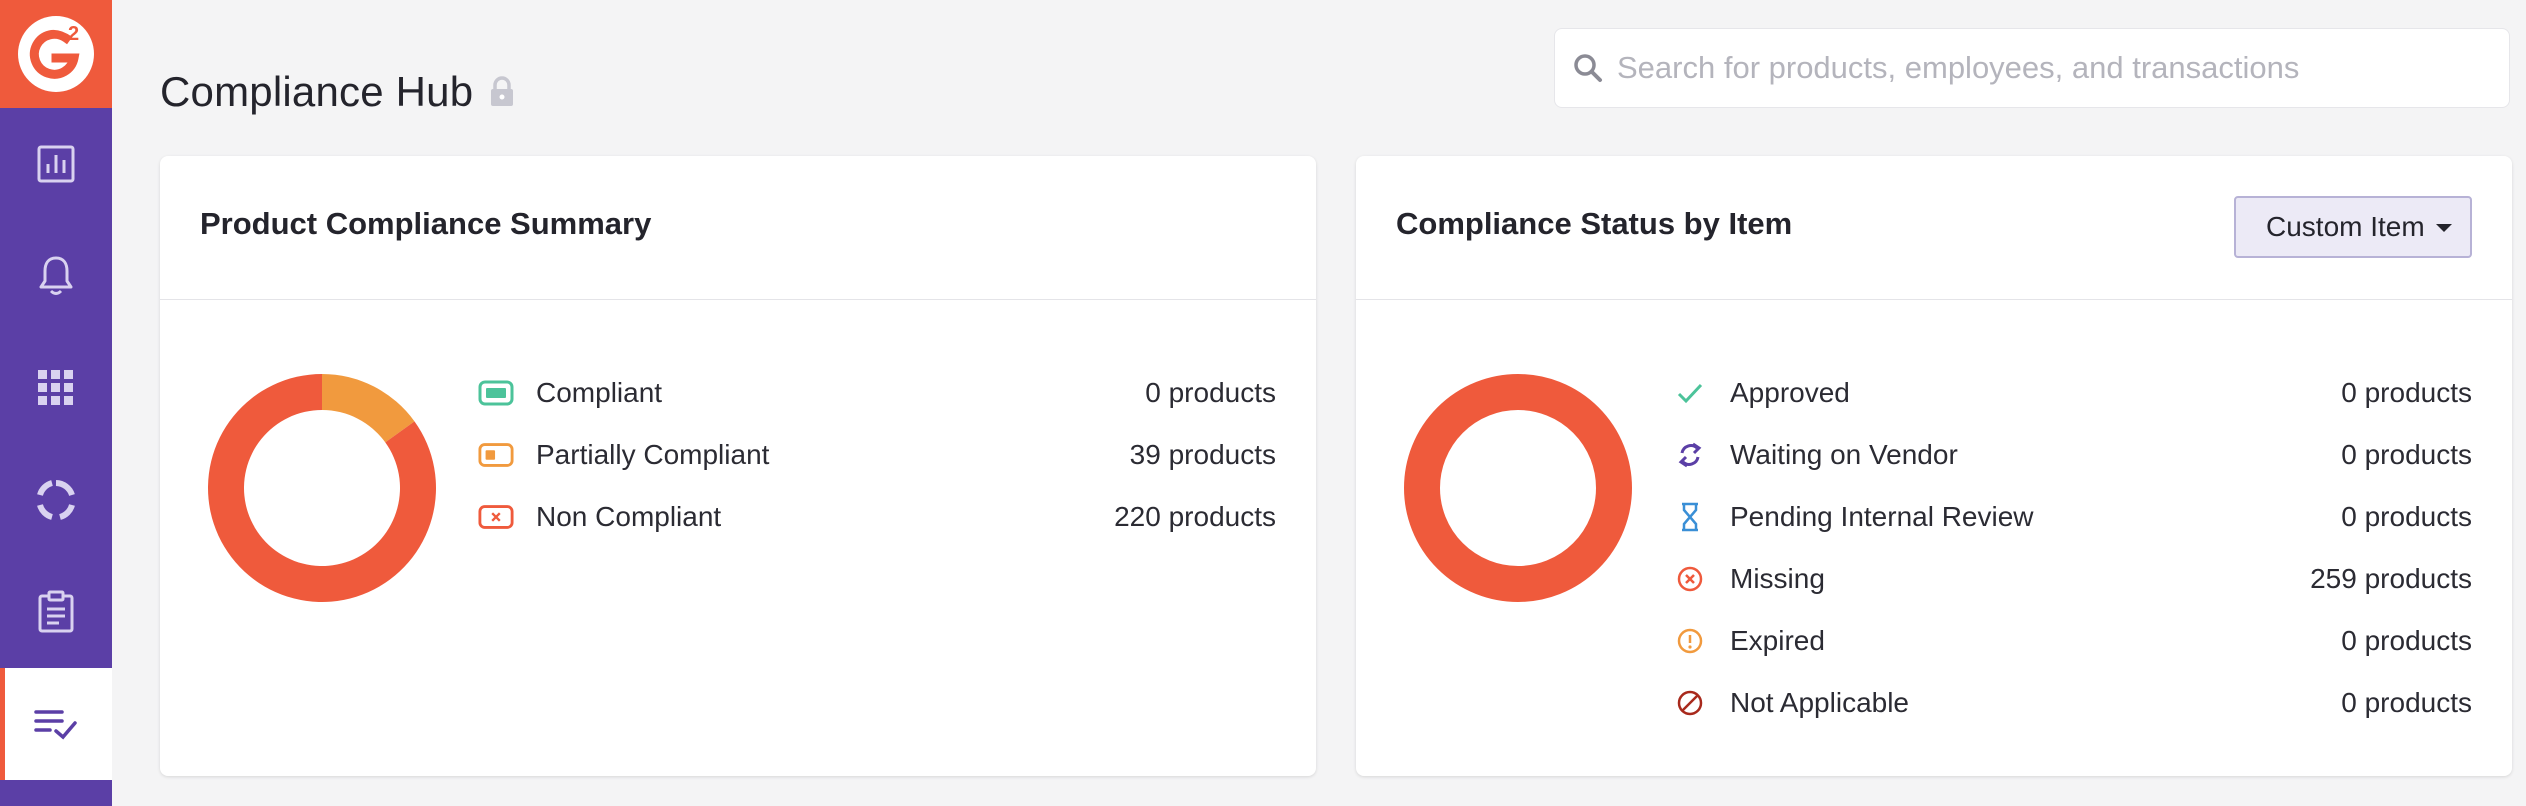  What do you see at coordinates (317, 91) in the screenshot?
I see `page-title-text: Compliance Hub` at bounding box center [317, 91].